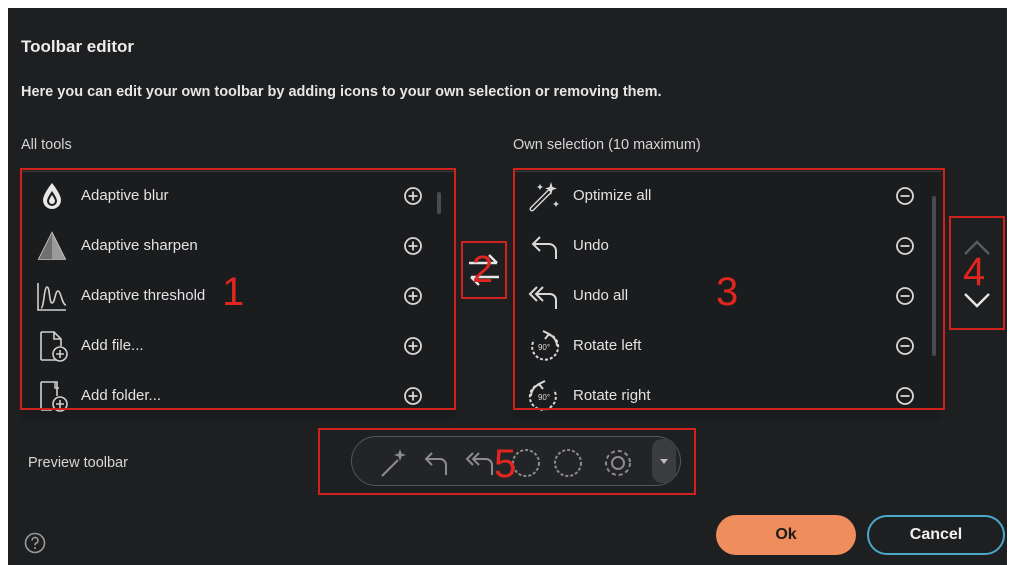  I want to click on annotation-number-4: 4, so click(974, 272).